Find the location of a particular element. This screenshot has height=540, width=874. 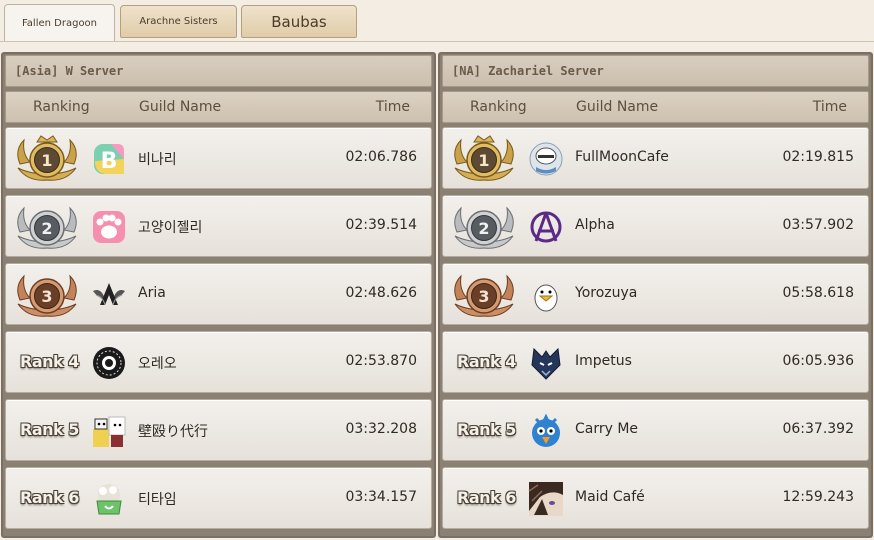

table-row: 2 Alpha 03:57.902 is located at coordinates (655, 226).